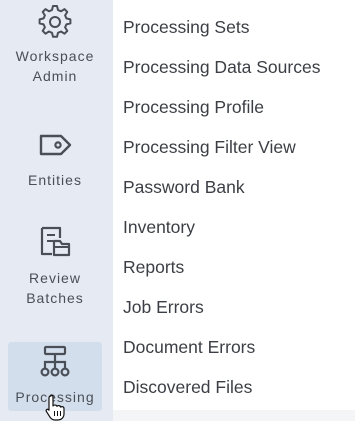  Describe the element at coordinates (153, 267) in the screenshot. I see `menu-item-reports: Reports` at that location.